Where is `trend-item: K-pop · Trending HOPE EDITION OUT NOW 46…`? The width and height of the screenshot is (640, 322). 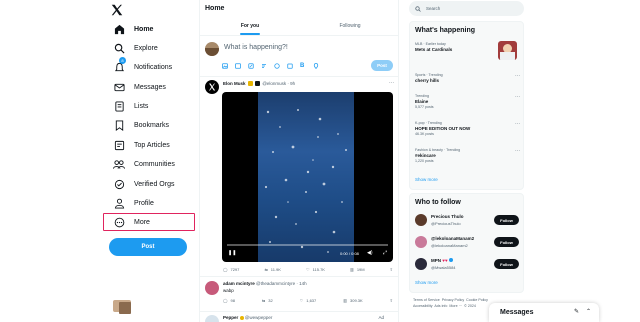 trend-item: K-pop · Trending HOPE EDITION OUT NOW 46… is located at coordinates (467, 130).